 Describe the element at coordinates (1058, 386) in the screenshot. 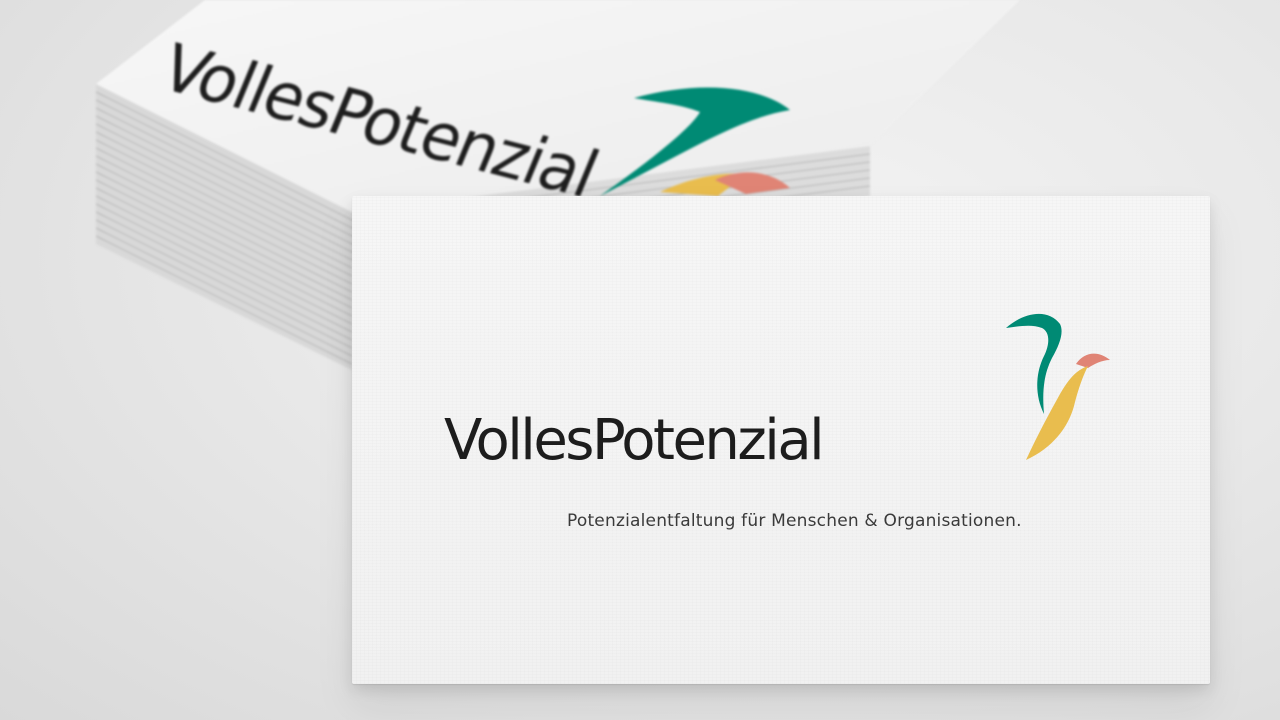

I see `logo-mark-icon` at that location.